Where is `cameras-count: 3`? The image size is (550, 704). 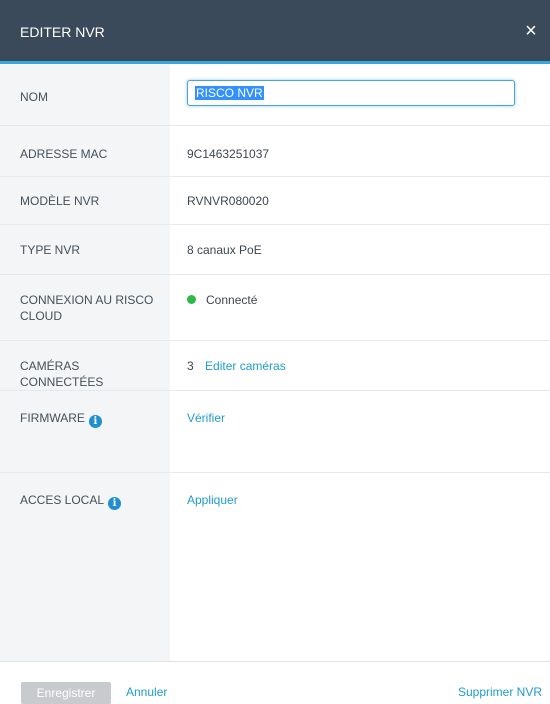
cameras-count: 3 is located at coordinates (190, 366).